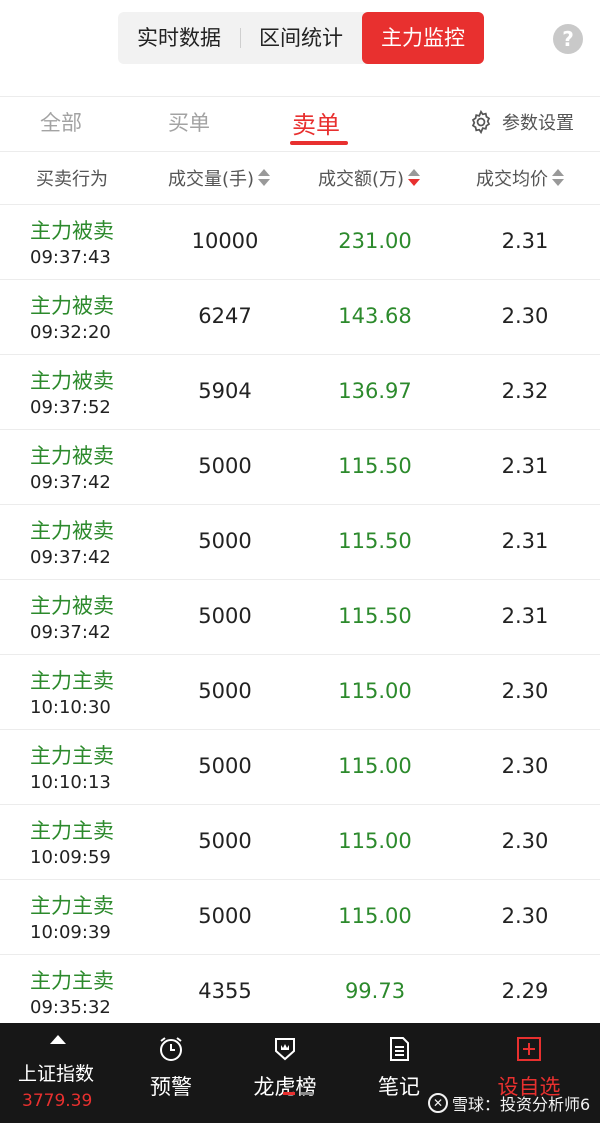 This screenshot has height=1123, width=600. What do you see at coordinates (300, 767) in the screenshot?
I see `table-row: 主力主卖 10:10:13 5000 115.00 2.30` at bounding box center [300, 767].